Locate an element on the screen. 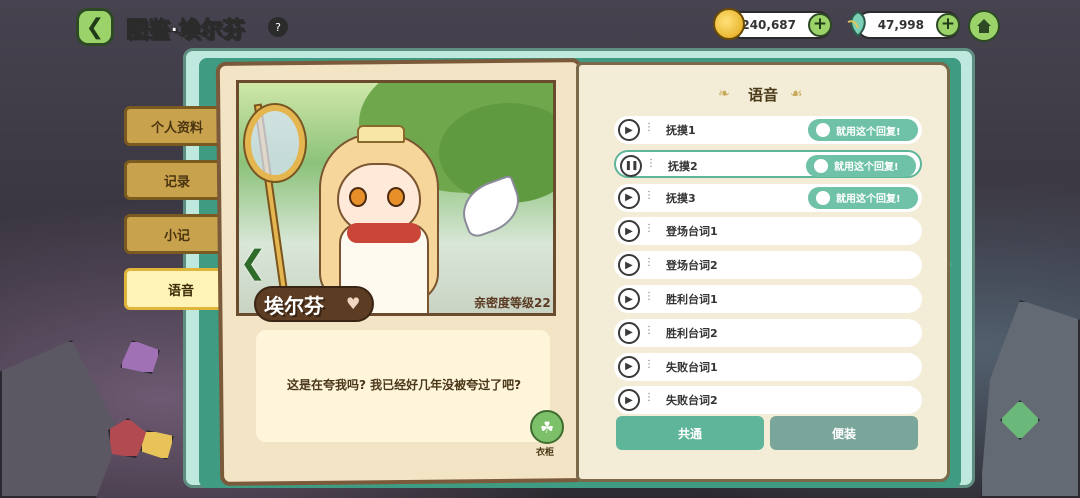 The height and width of the screenshot is (498, 1080). home-icon is located at coordinates (984, 26).